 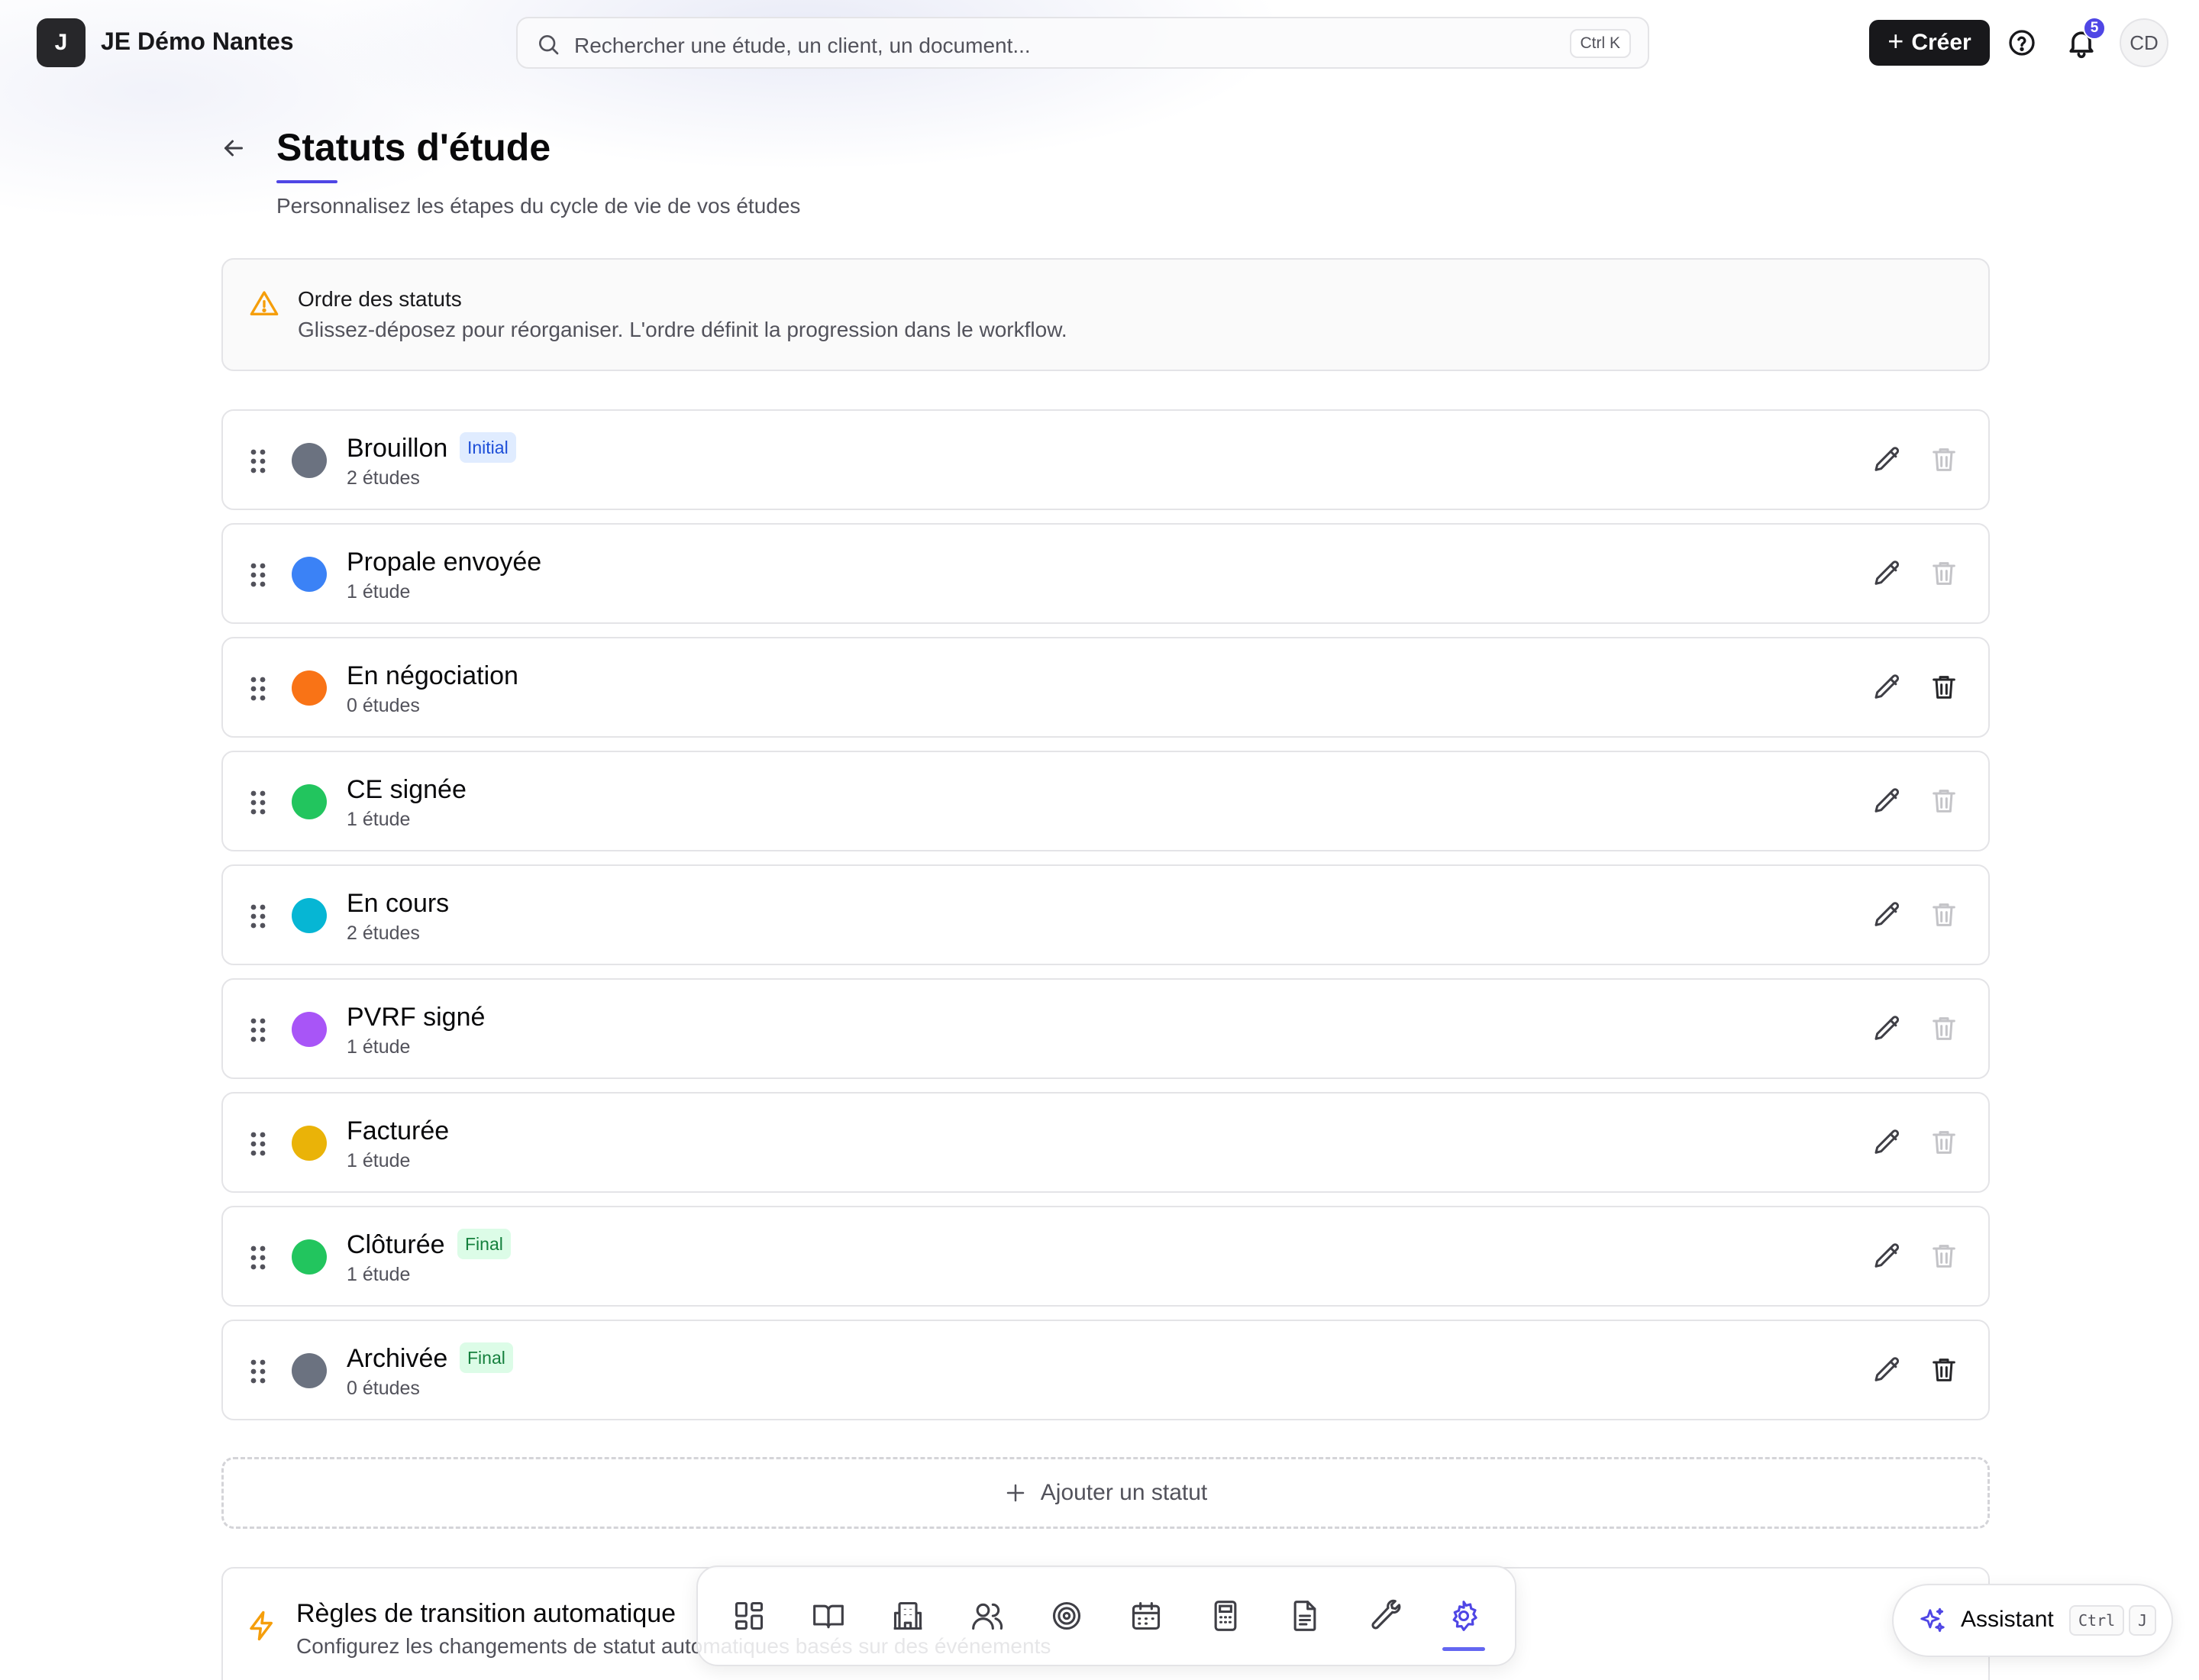 I want to click on dock-members, so click(x=988, y=1616).